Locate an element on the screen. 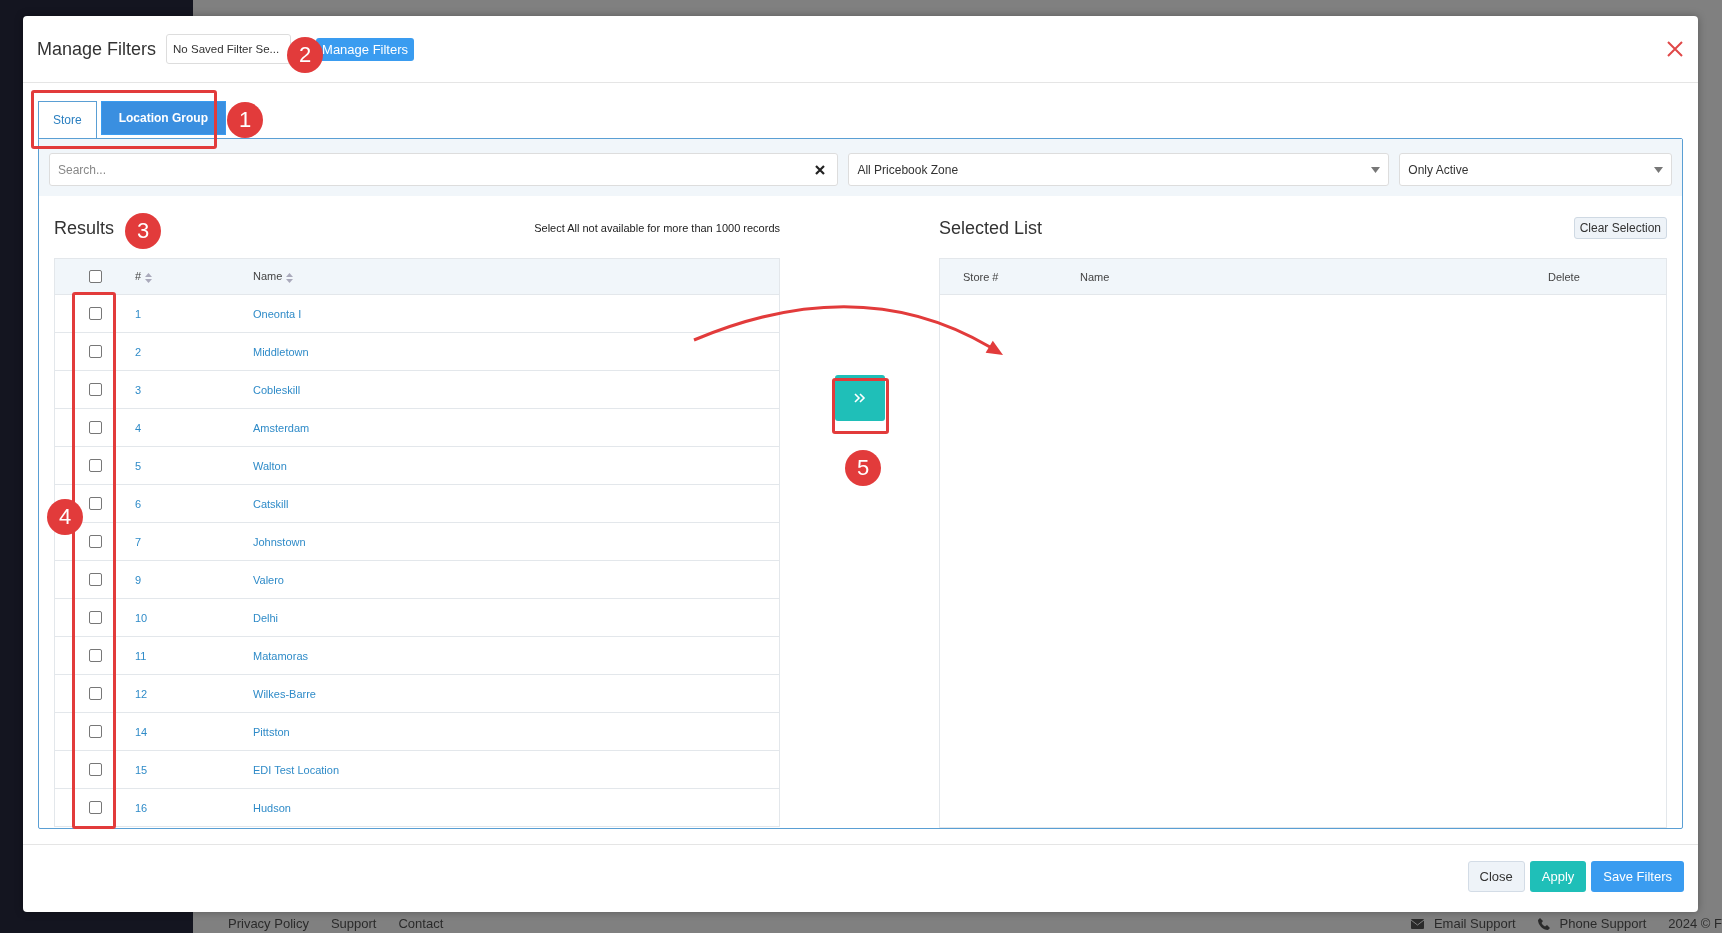 The height and width of the screenshot is (933, 1722). column-header: # is located at coordinates (138, 276).